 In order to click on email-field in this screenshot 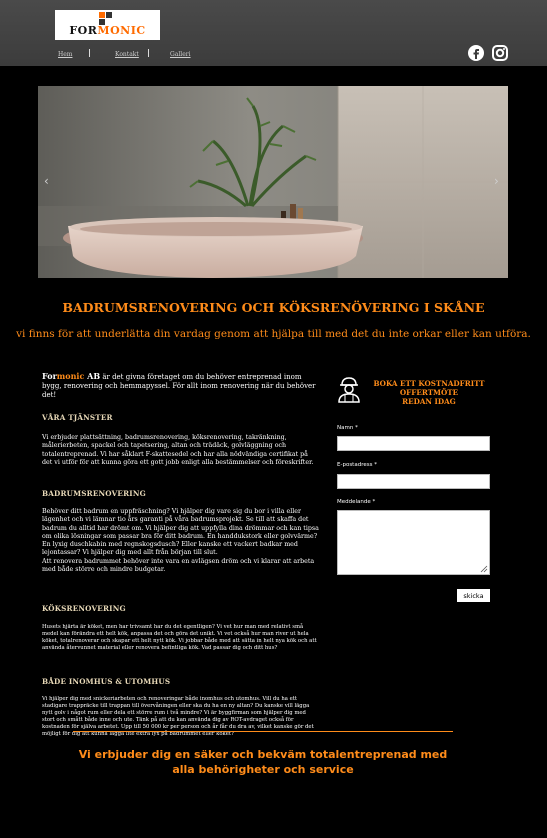, I will do `click(413, 481)`.